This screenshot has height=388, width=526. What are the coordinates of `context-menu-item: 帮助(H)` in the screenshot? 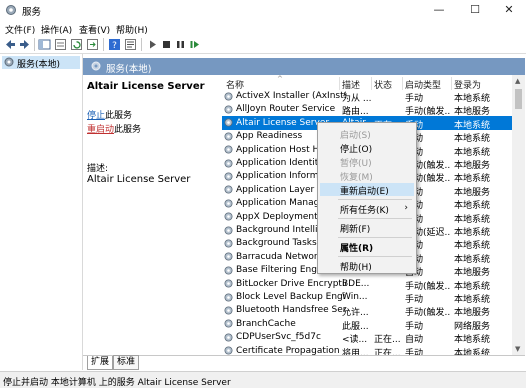 It's located at (367, 266).